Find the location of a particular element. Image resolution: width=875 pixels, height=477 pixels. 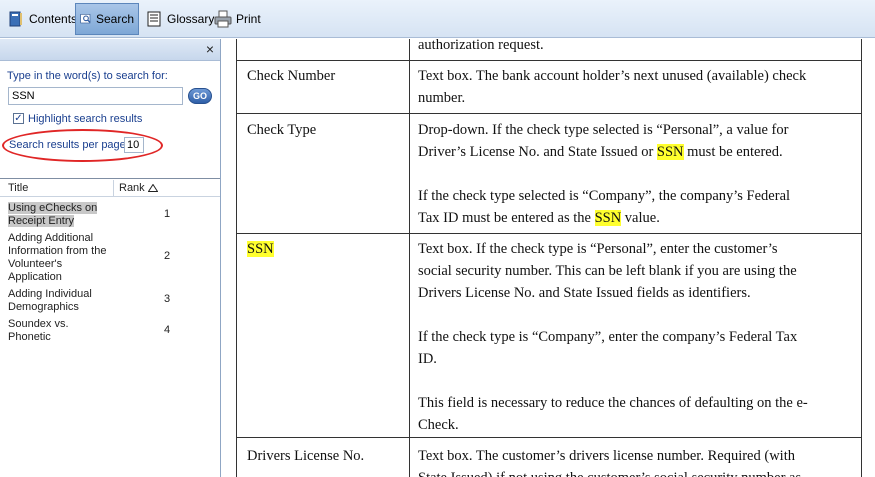

glossary-label: Glossary is located at coordinates (191, 19).